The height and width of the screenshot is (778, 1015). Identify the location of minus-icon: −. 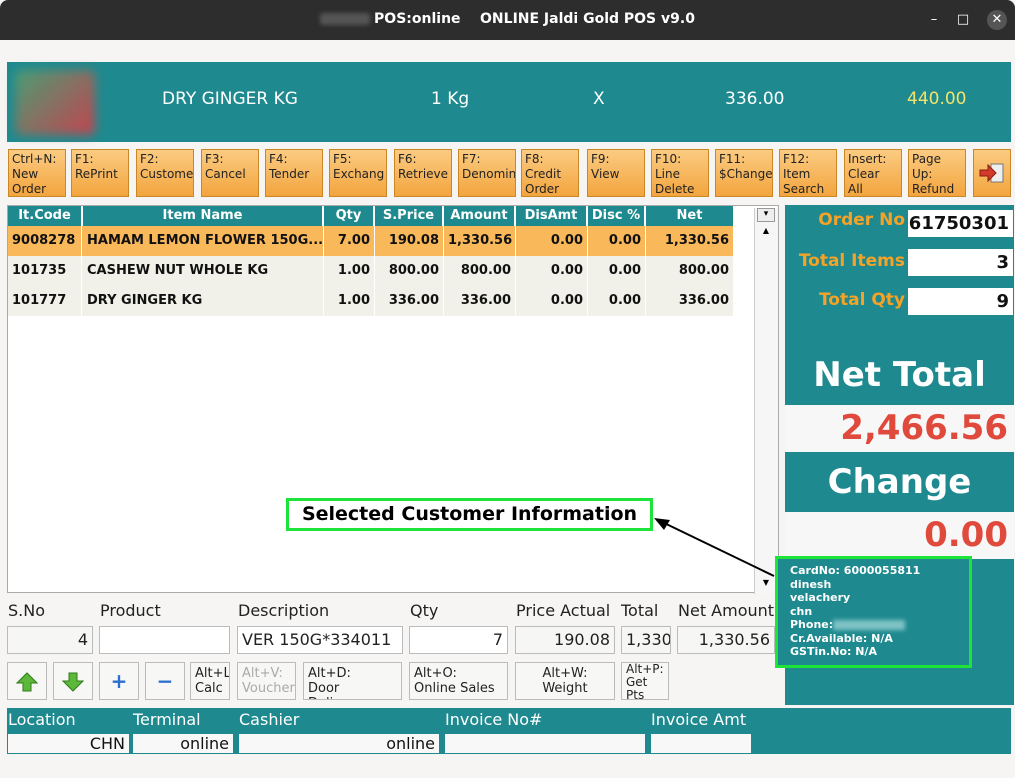
(165, 681).